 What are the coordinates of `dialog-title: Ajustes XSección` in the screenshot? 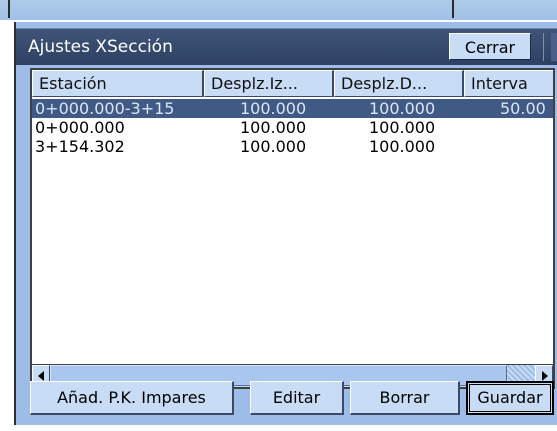 It's located at (100, 47).